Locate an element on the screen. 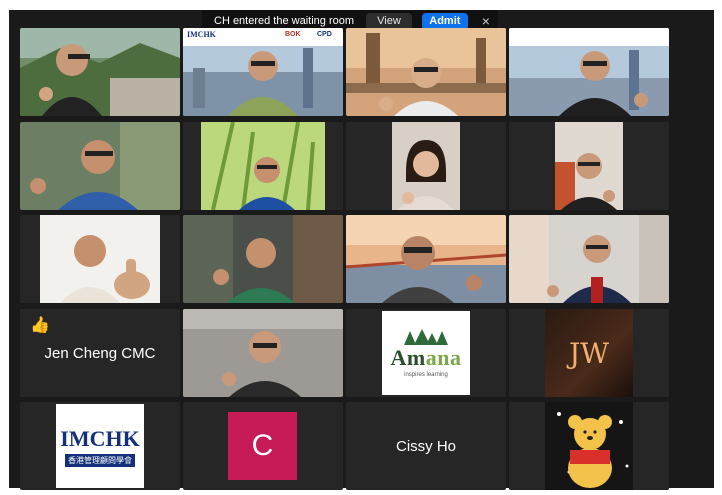  avatar: C is located at coordinates (262, 446).